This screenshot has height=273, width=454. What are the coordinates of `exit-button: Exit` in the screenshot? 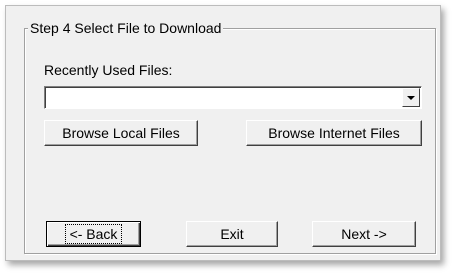 It's located at (232, 234).